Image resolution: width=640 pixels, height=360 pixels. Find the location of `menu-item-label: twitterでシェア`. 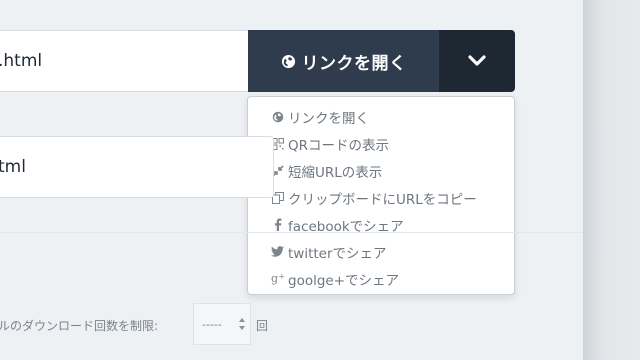

menu-item-label: twitterでシェア is located at coordinates (337, 253).